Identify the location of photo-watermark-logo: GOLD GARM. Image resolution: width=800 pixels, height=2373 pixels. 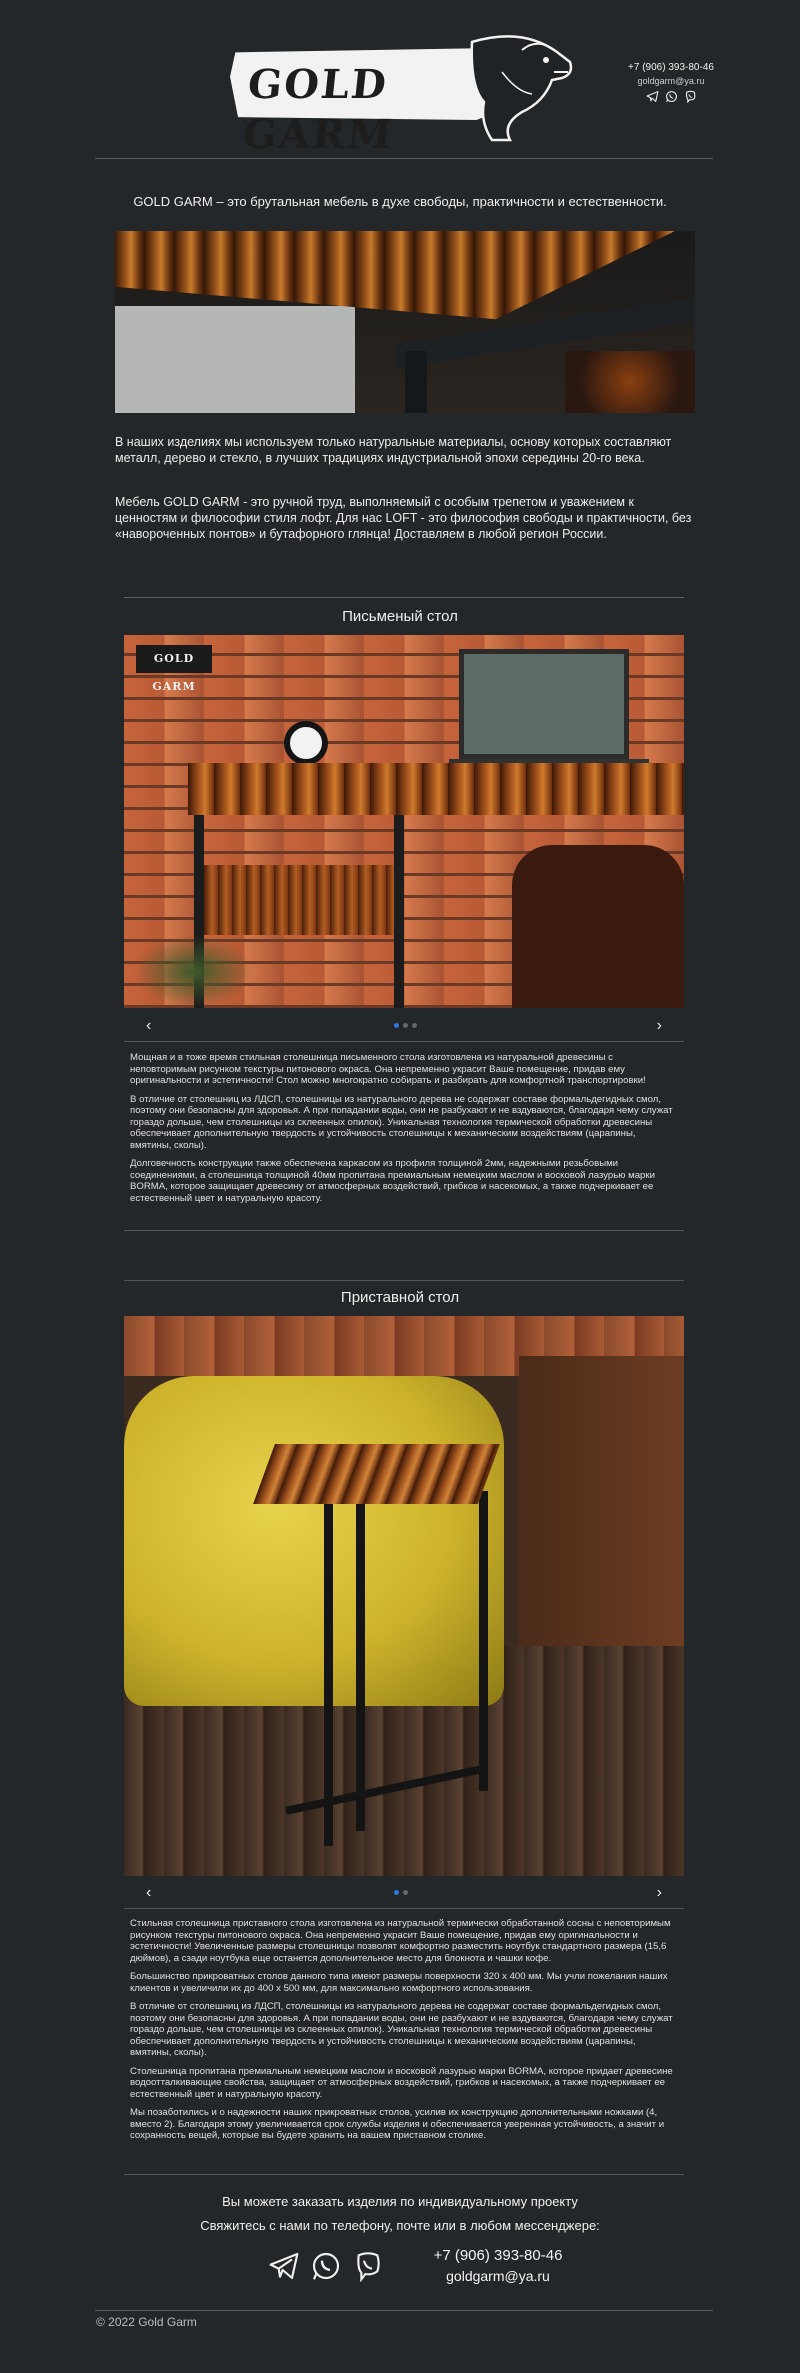
(174, 669).